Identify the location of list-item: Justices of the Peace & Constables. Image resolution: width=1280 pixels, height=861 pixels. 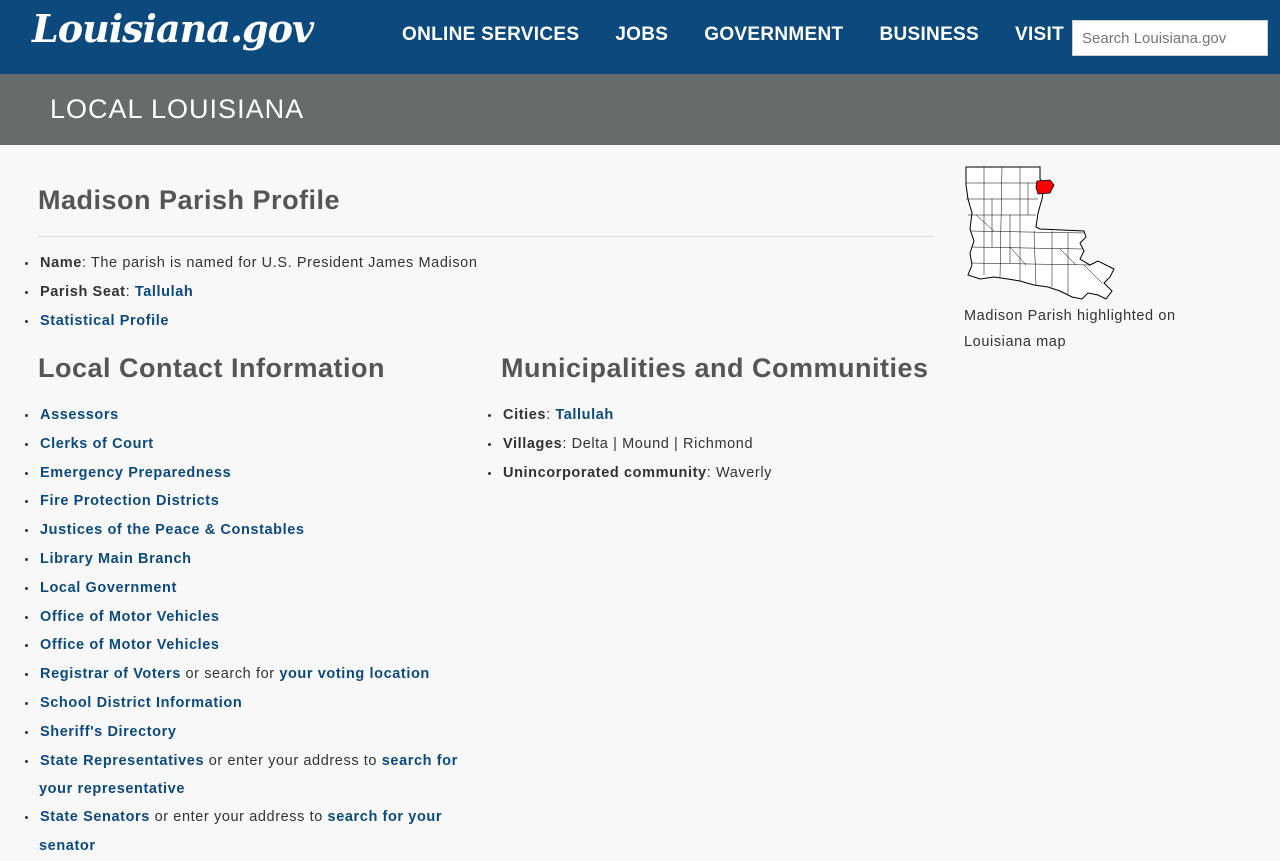
(243, 531).